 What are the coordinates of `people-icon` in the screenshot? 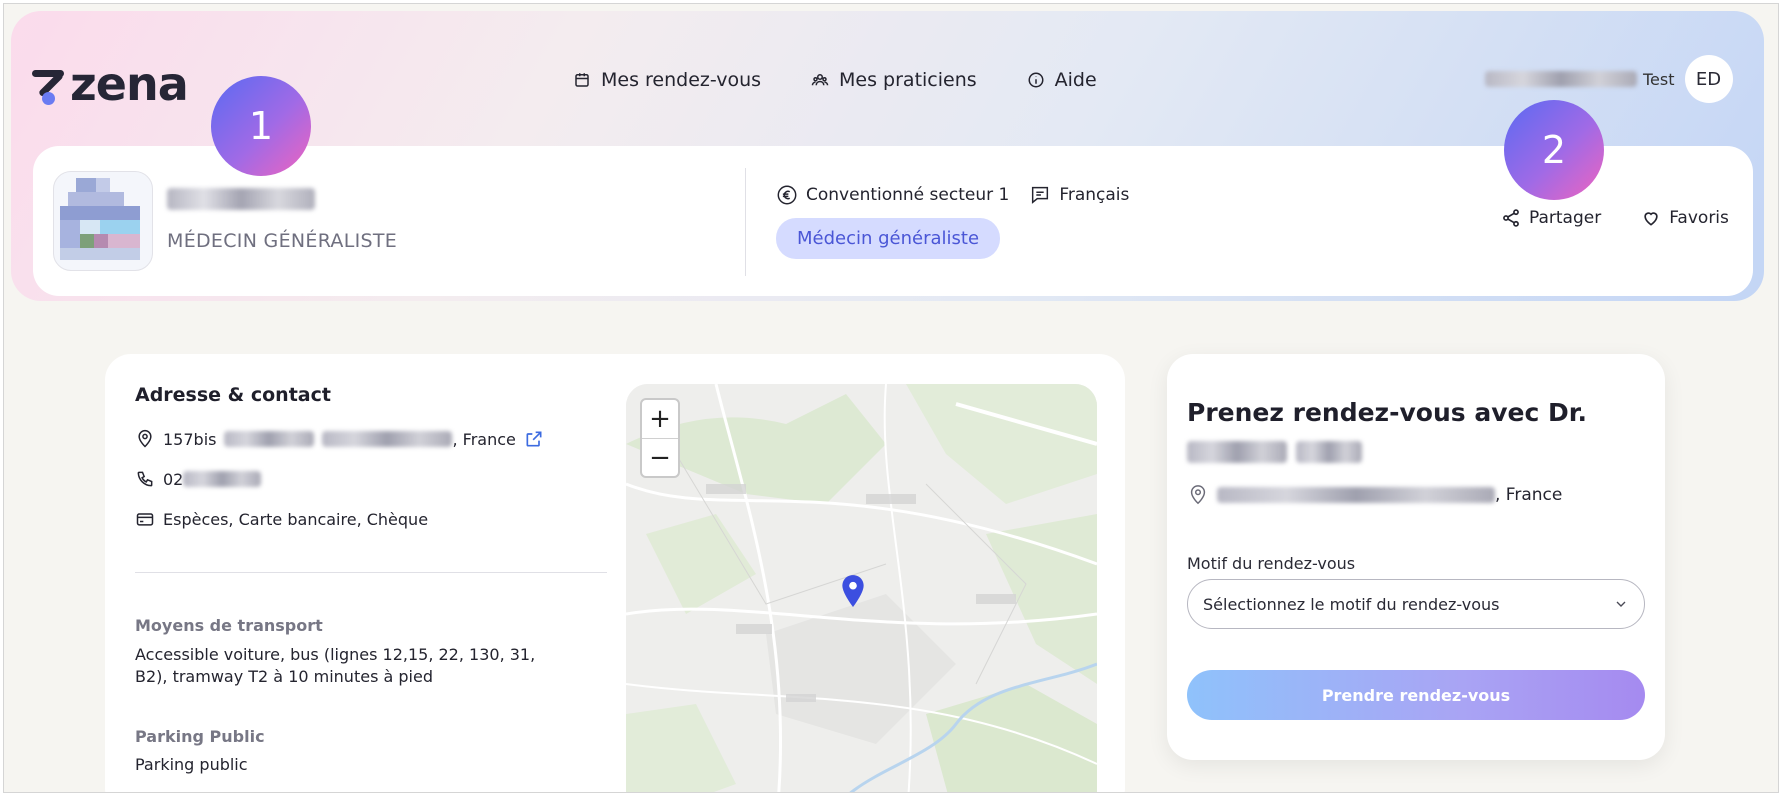 It's located at (820, 80).